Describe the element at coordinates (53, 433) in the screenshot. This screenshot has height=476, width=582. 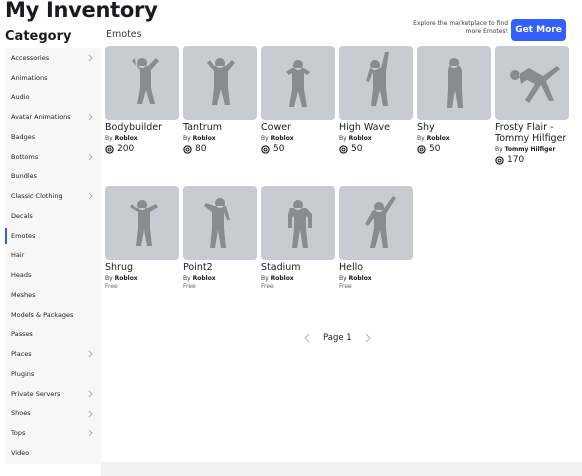
I see `sidebar-item-tops: Tops` at that location.